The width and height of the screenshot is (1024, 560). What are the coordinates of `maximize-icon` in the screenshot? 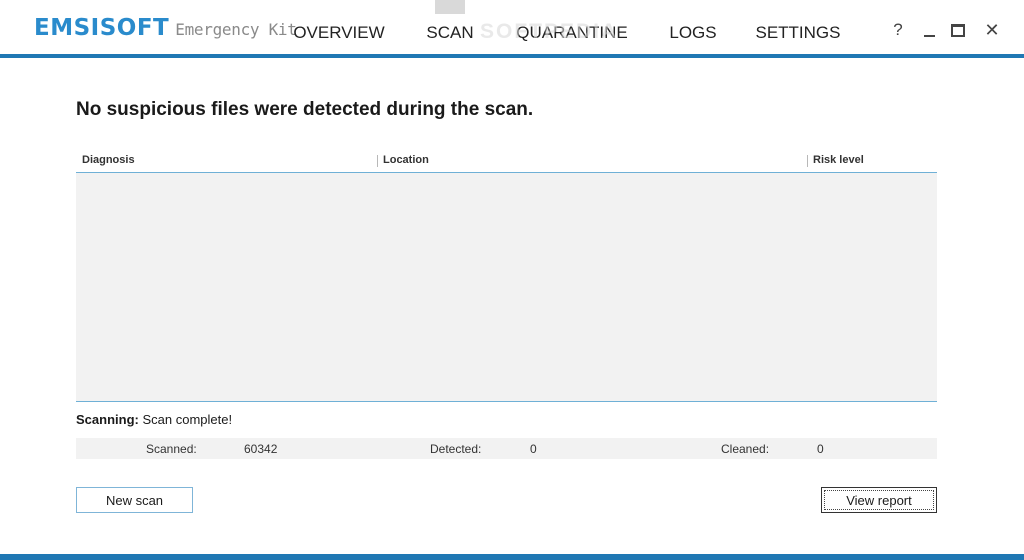 It's located at (958, 31).